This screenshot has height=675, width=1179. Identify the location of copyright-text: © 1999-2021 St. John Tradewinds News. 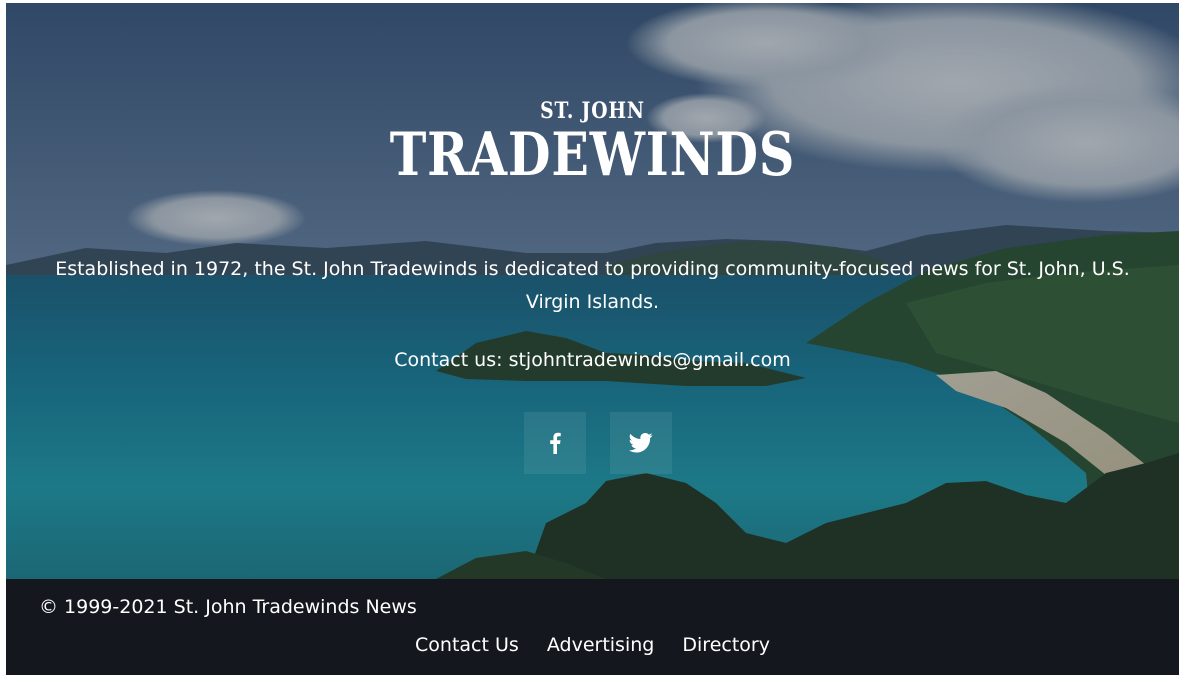
(228, 607).